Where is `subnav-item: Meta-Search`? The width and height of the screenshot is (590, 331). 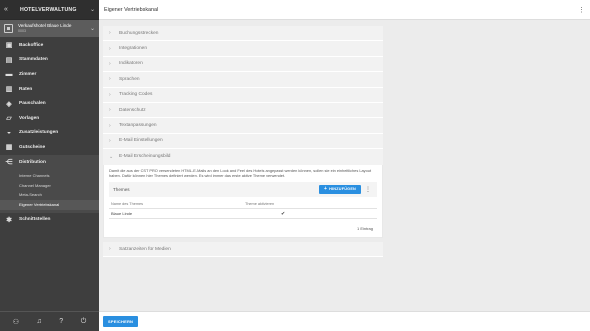
subnav-item: Meta-Search is located at coordinates (49, 195).